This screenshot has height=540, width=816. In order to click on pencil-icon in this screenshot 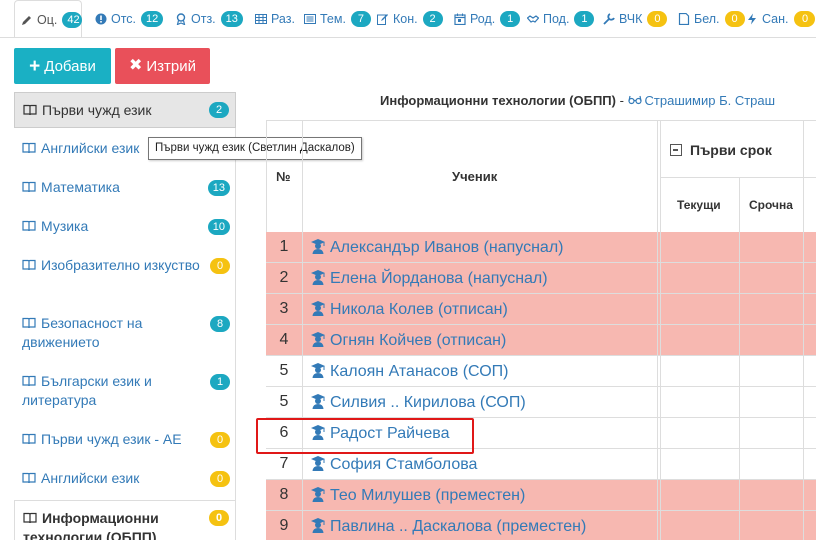, I will do `click(27, 19)`.